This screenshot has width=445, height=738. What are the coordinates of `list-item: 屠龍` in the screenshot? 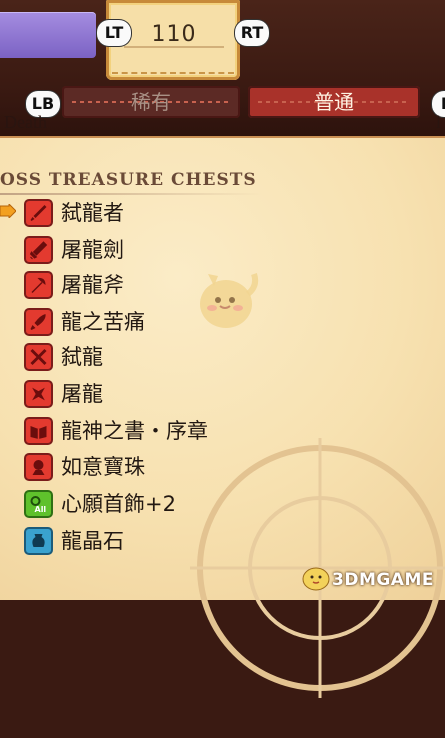 It's located at (174, 394).